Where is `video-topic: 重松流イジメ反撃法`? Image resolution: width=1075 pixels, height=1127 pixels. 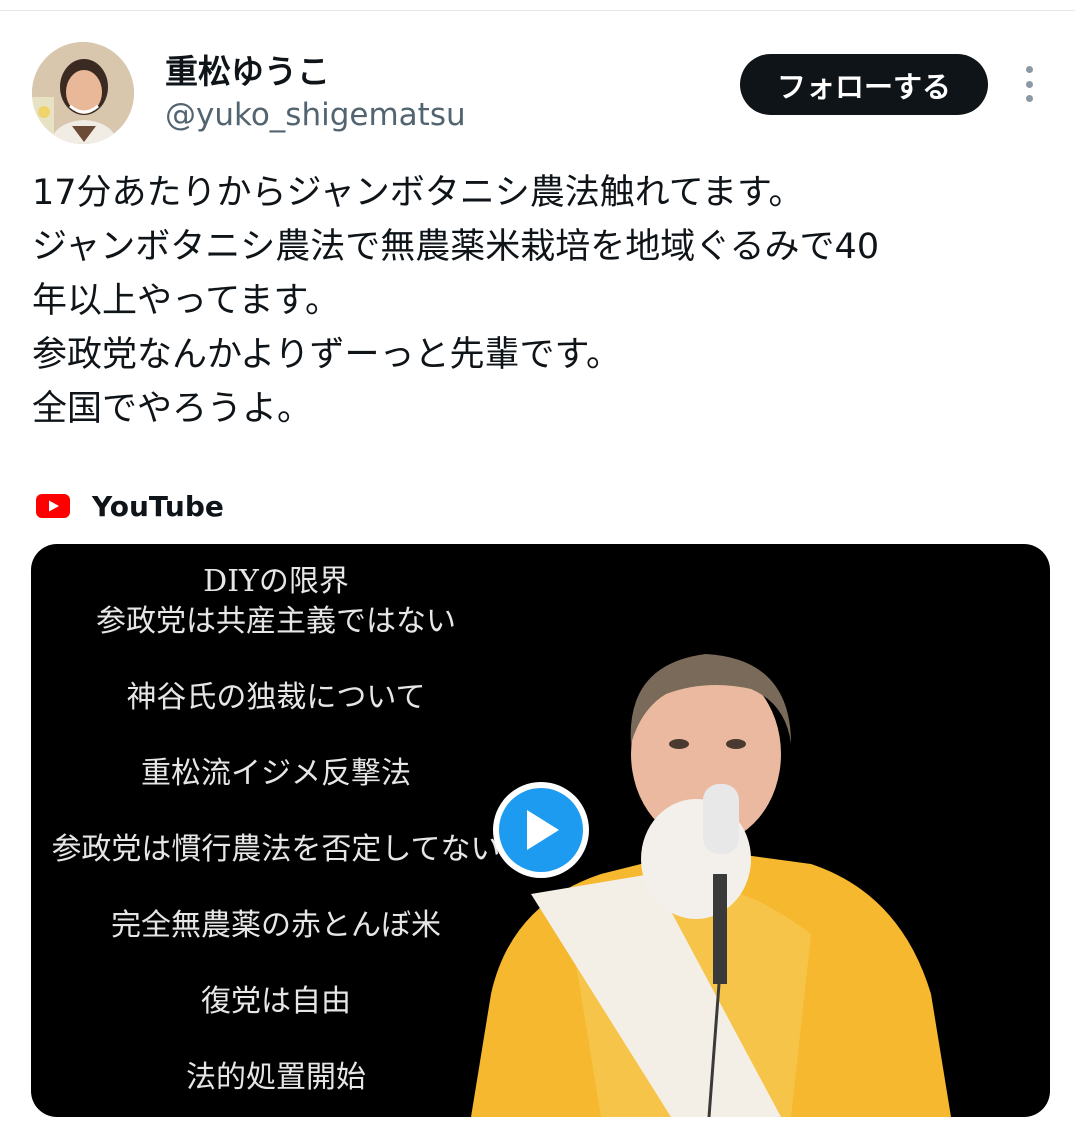
video-topic: 重松流イジメ反撃法 is located at coordinates (276, 773).